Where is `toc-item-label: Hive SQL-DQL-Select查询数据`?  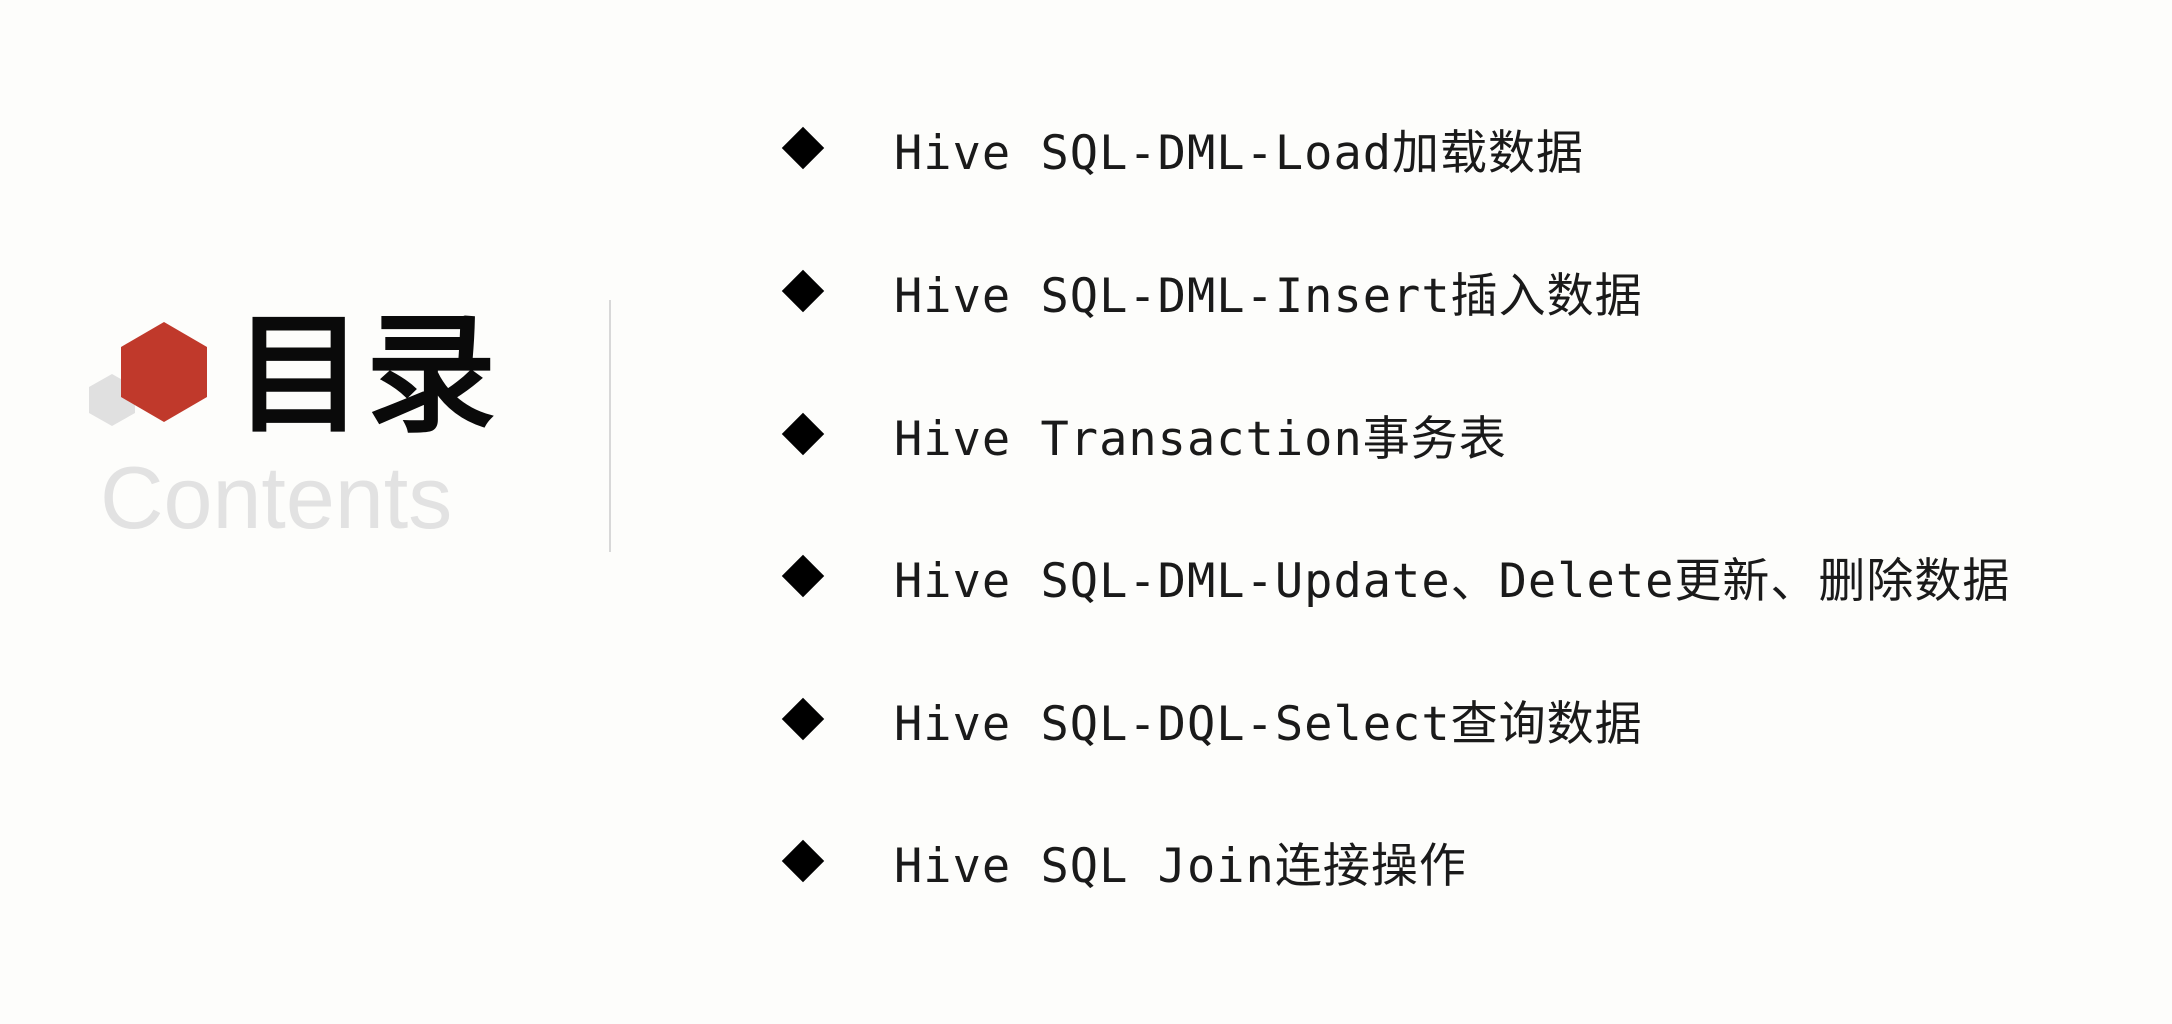
toc-item-label: Hive SQL-DQL-Select查询数据 is located at coordinates (1268, 724).